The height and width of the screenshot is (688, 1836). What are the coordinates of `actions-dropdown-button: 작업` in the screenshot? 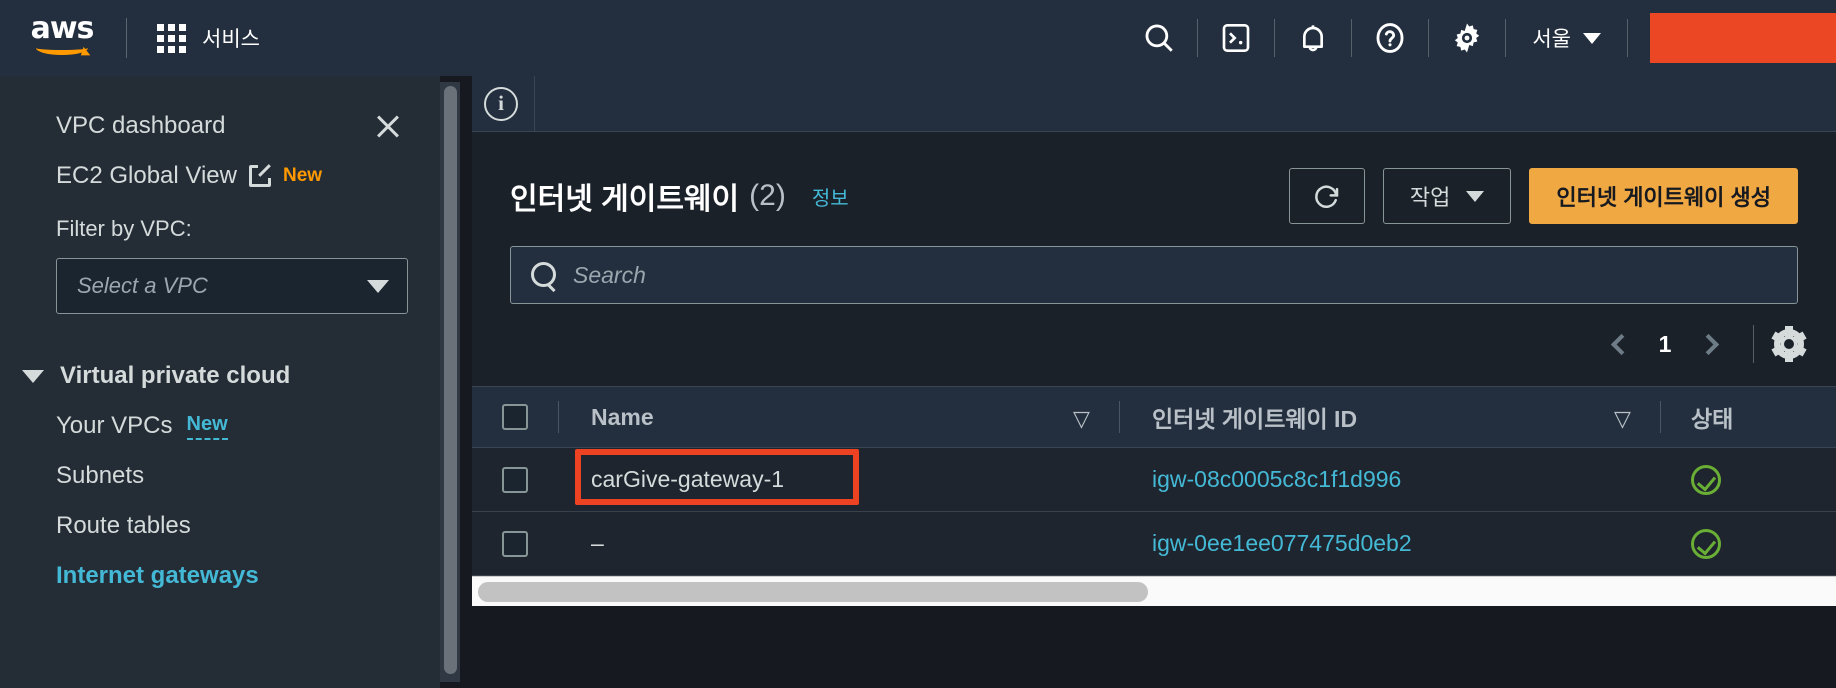 It's located at (1447, 196).